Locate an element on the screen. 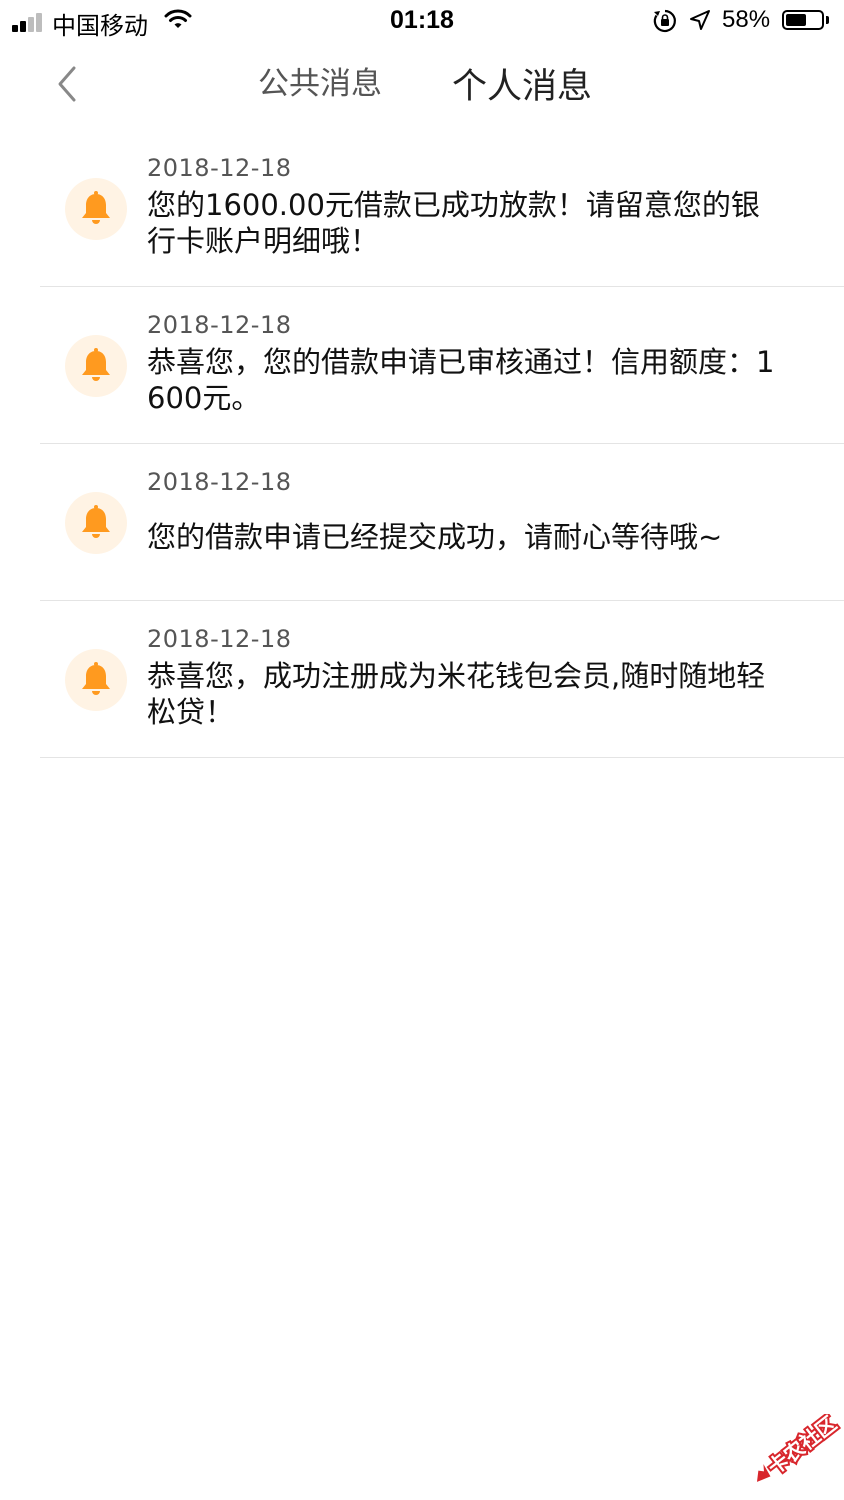  svg-text: 卡农社区 is located at coordinates (802, 1446).